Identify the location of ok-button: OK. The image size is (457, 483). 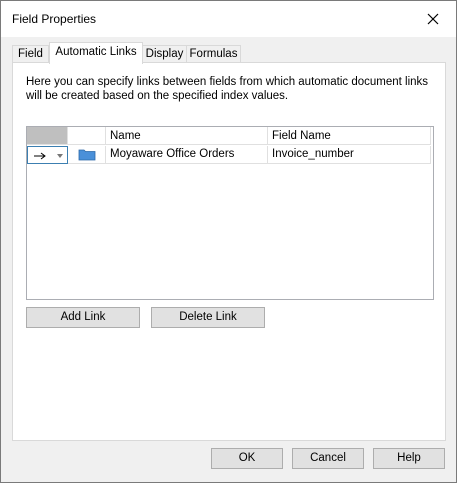
(247, 458).